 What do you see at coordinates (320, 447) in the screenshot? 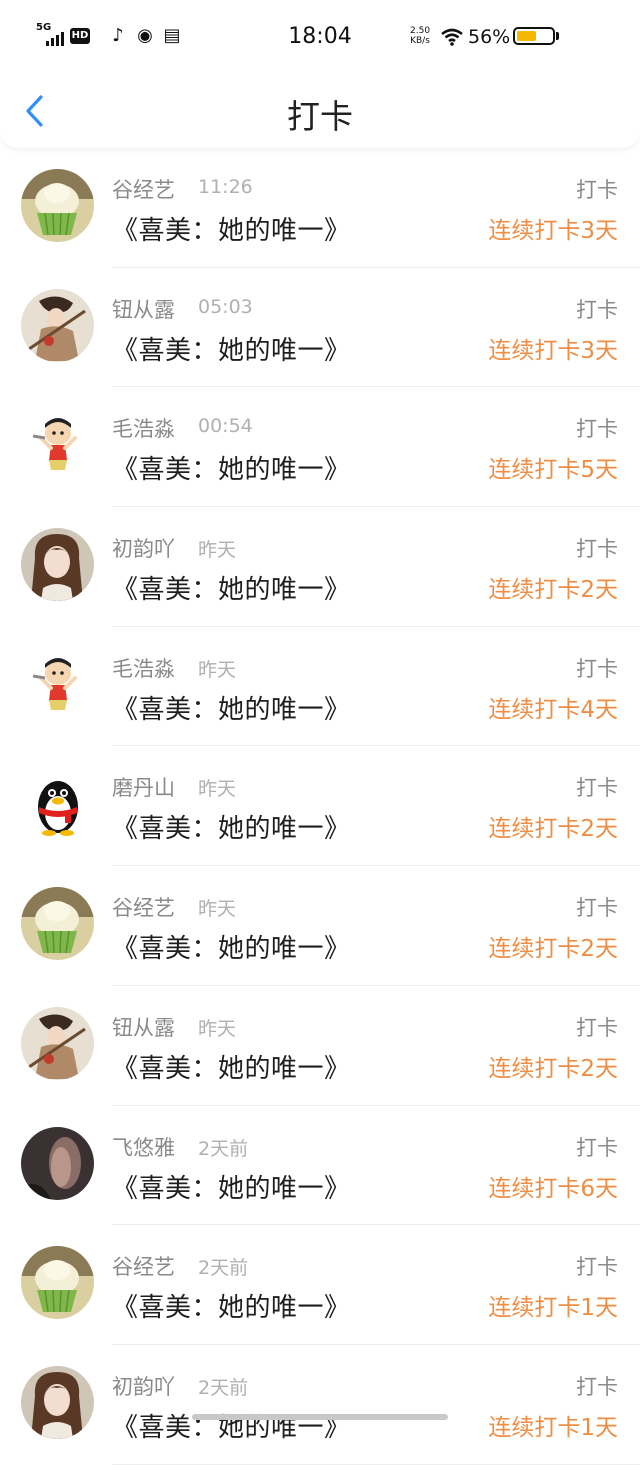
I see `checkin-row: 毛浩淼 00:54 《喜美：她的唯一》 打卡连续打卡5天` at bounding box center [320, 447].